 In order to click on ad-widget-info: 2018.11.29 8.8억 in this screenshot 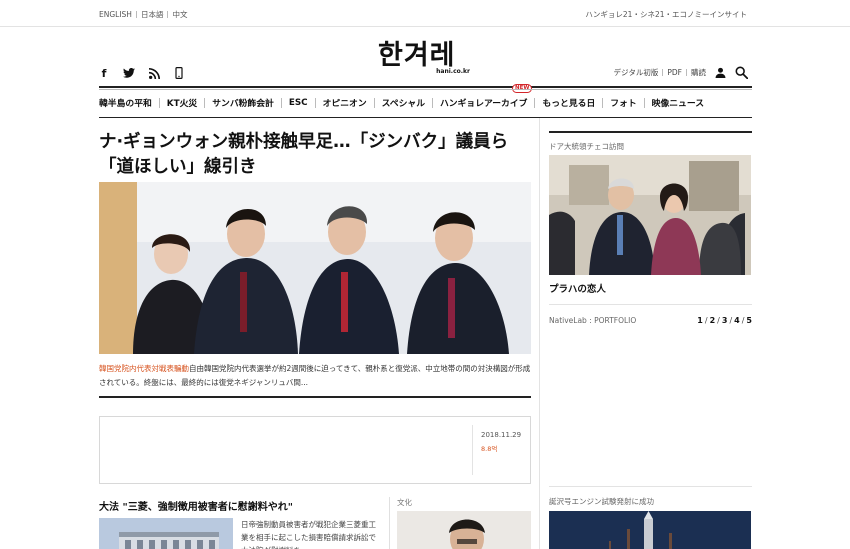, I will do `click(501, 450)`.